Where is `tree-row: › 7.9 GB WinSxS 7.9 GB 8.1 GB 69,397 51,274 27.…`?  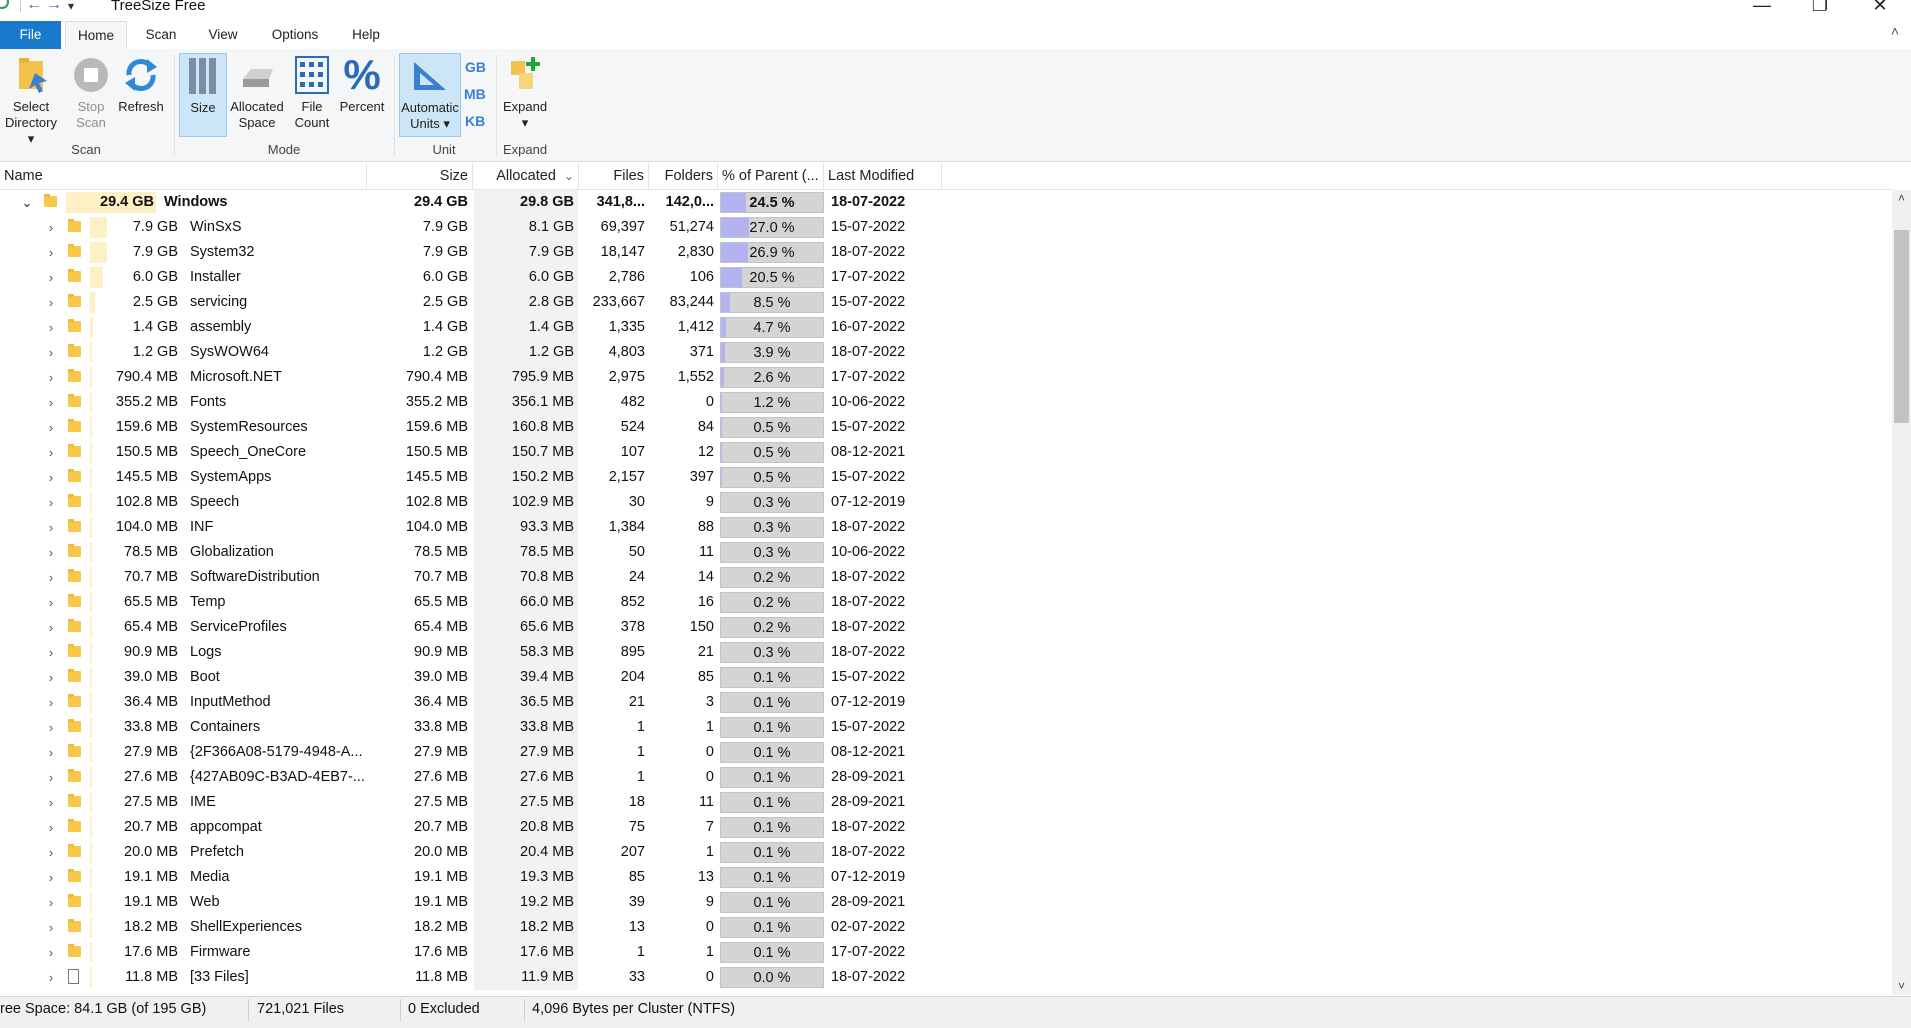
tree-row: › 7.9 GB WinSxS 7.9 GB 8.1 GB 69,397 51,274 27.… is located at coordinates (946, 227).